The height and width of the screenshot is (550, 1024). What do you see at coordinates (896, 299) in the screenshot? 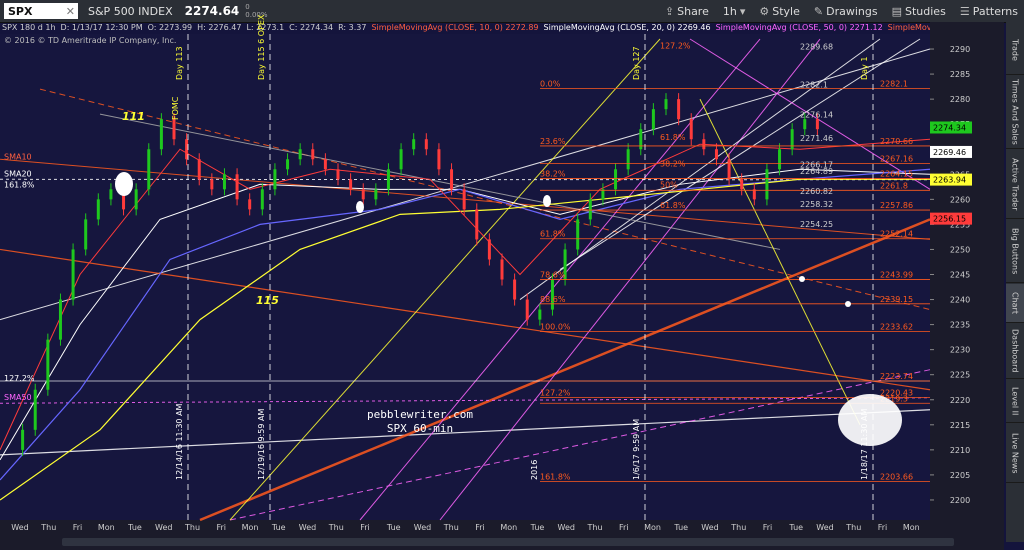
I see `fib-level-label: 2239.15` at bounding box center [896, 299].